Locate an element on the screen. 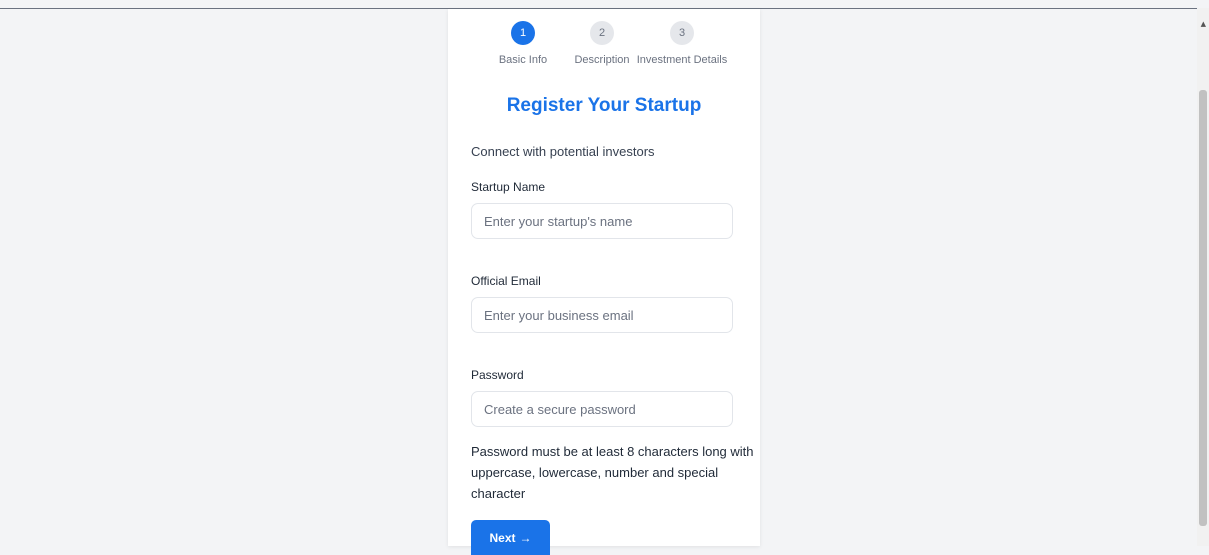  step-3: 3 Investment Details is located at coordinates (682, 43).